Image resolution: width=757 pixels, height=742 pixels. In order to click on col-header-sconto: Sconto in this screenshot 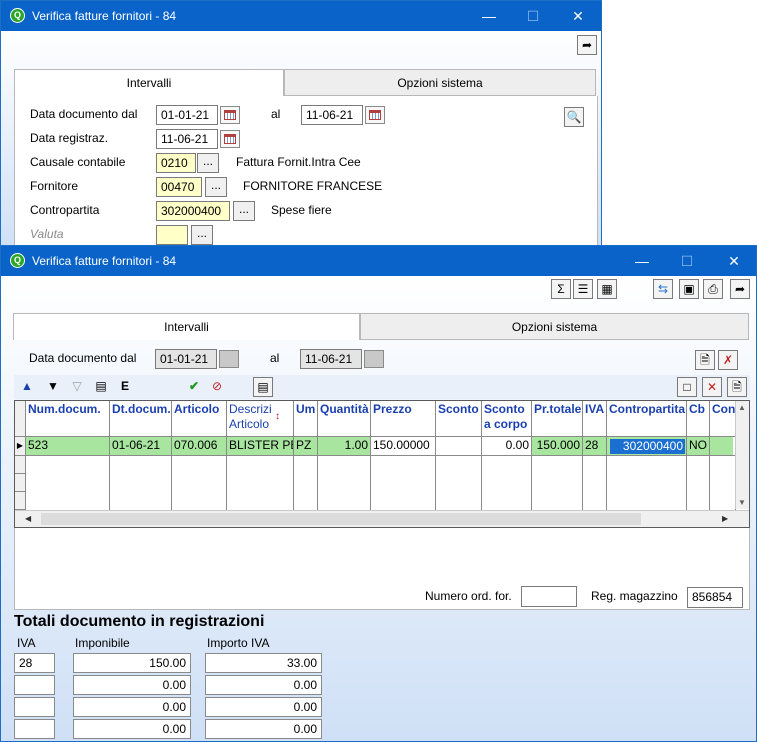, I will do `click(459, 419)`.